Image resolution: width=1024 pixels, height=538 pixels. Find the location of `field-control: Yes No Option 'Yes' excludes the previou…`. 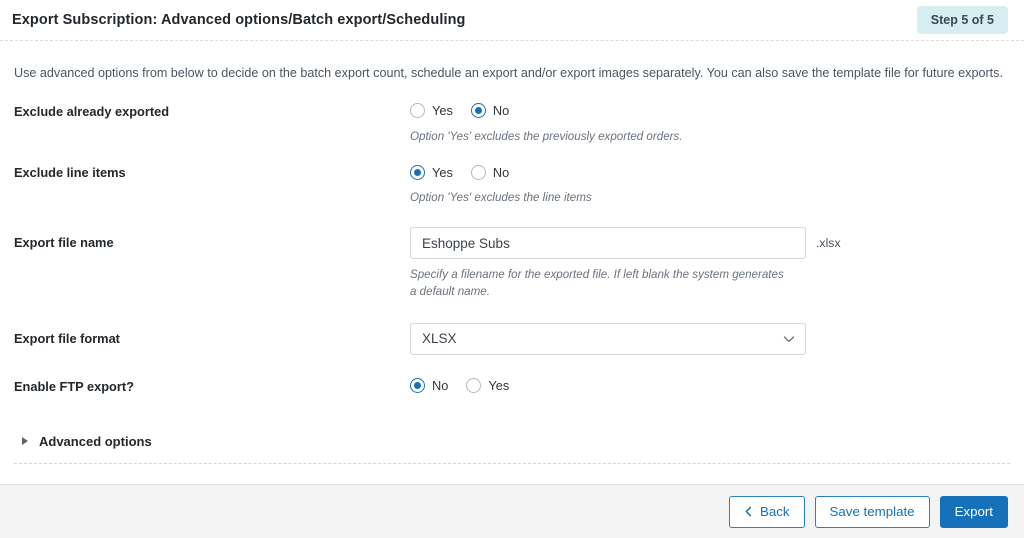

field-control: Yes No Option 'Yes' excludes the previou… is located at coordinates (710, 123).